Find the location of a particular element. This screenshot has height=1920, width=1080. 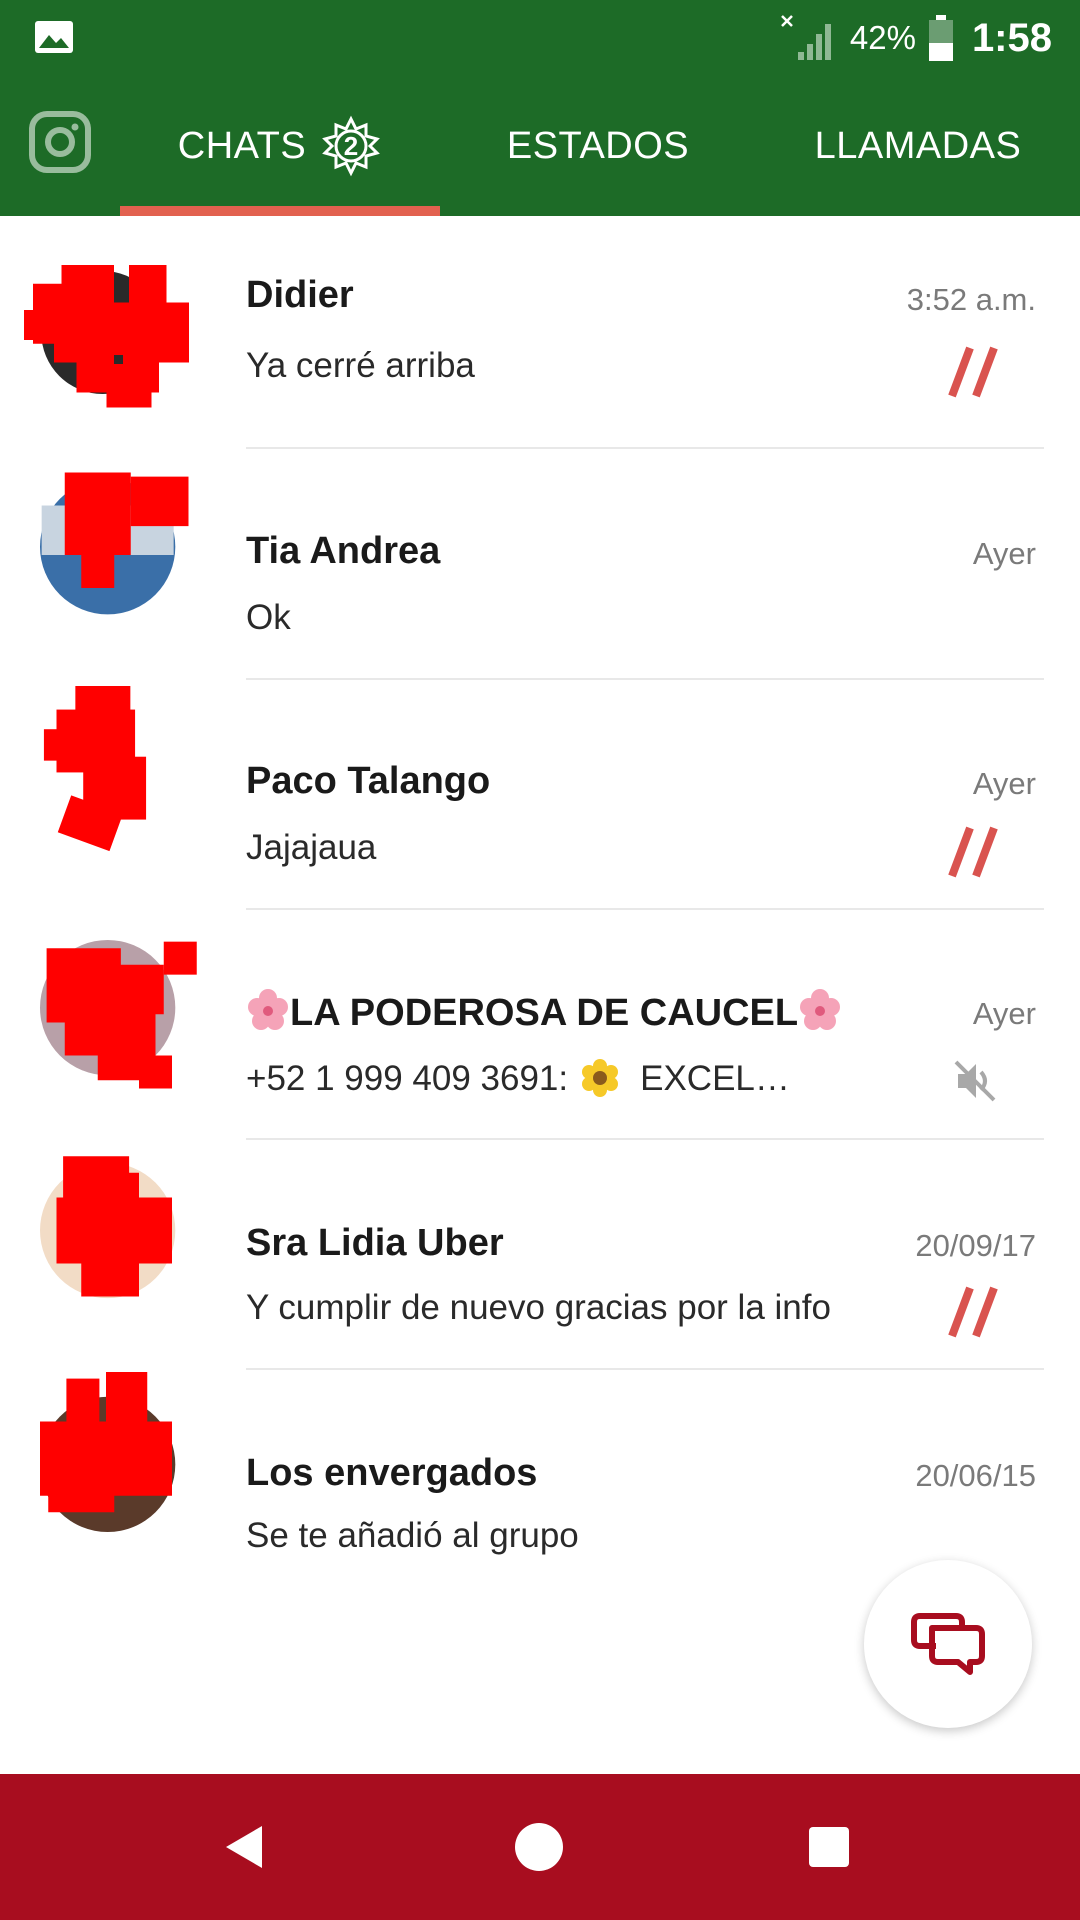

chat-preview: Se te añadió al grupo is located at coordinates (412, 1535).